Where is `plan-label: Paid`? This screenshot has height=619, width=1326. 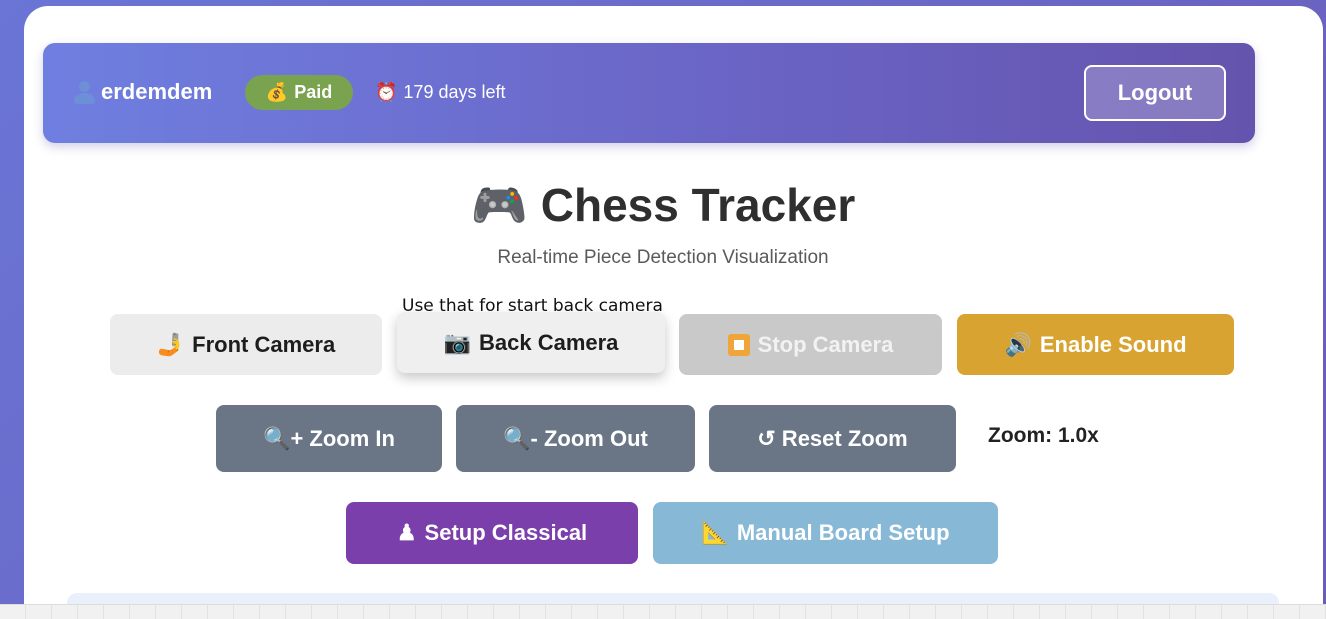
plan-label: Paid is located at coordinates (313, 92).